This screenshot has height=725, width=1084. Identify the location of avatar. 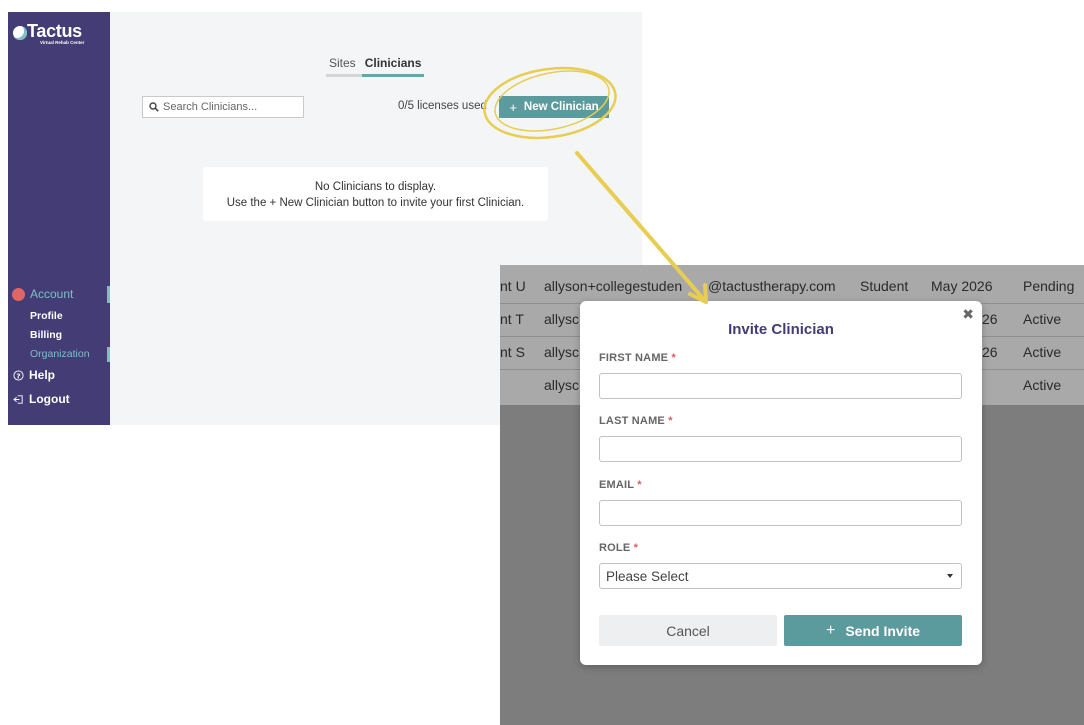
(18, 294).